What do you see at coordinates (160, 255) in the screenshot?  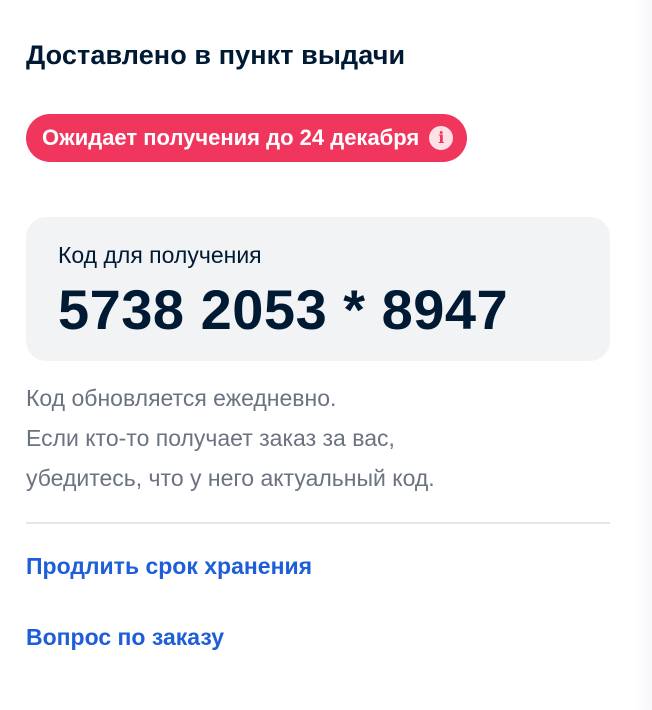 I see `pickup-code-label: Код для получения` at bounding box center [160, 255].